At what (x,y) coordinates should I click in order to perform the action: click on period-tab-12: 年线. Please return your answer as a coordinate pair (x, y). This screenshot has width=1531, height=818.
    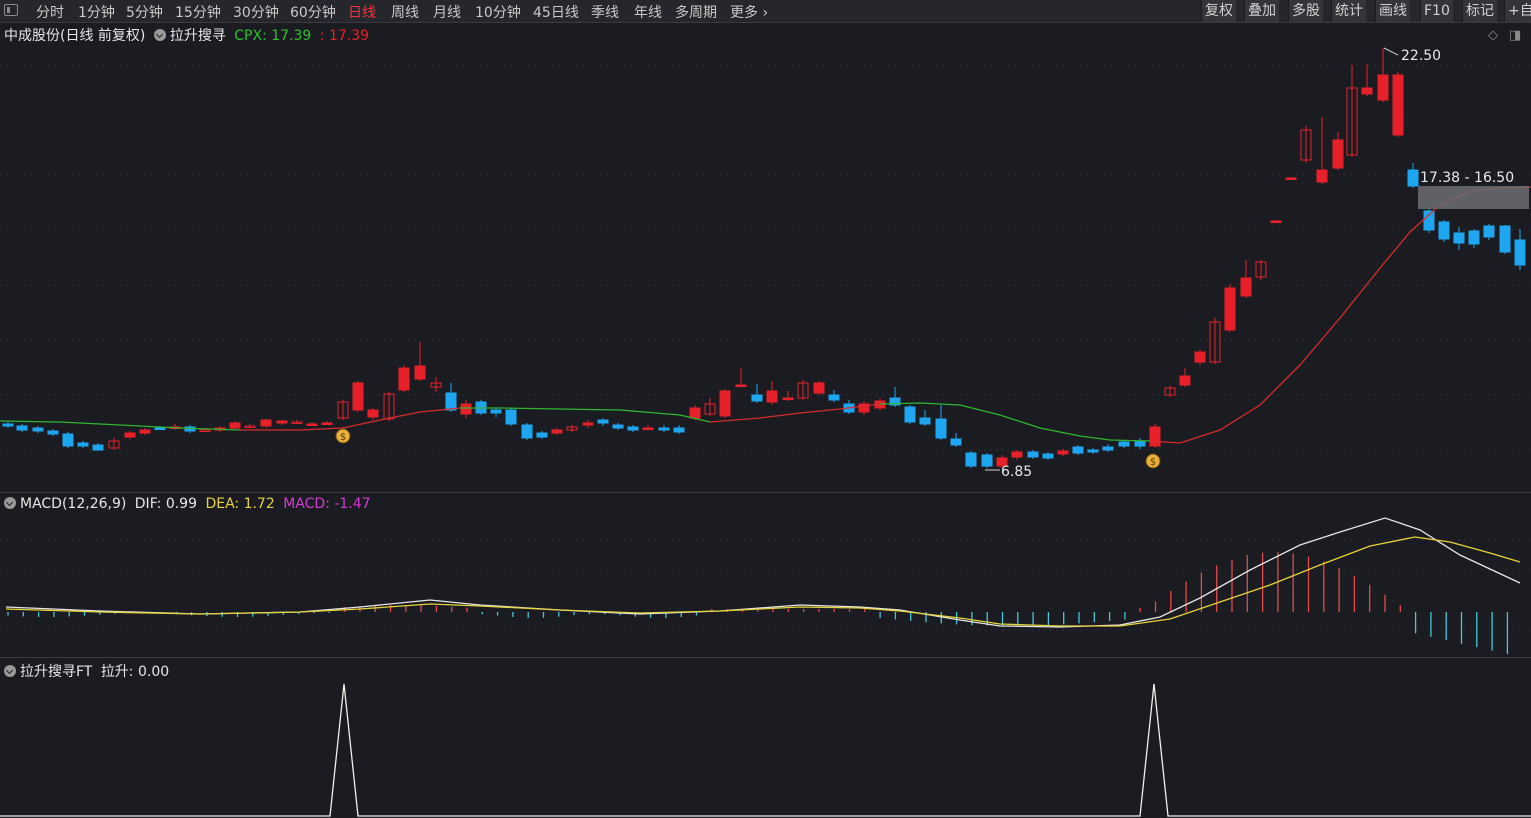
    Looking at the image, I should click on (648, 12).